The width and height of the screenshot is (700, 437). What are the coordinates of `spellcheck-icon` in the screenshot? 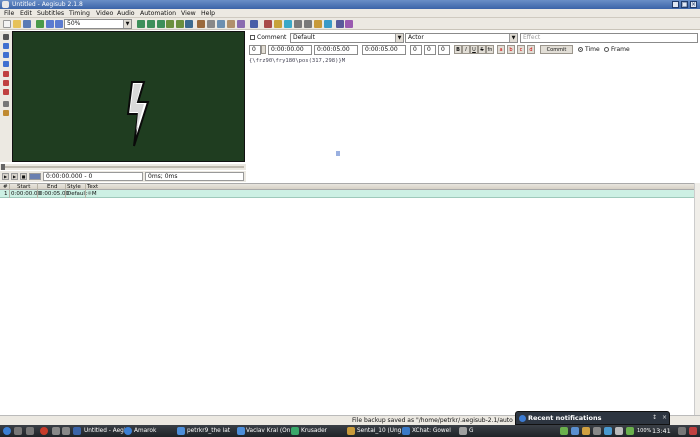 It's located at (318, 24).